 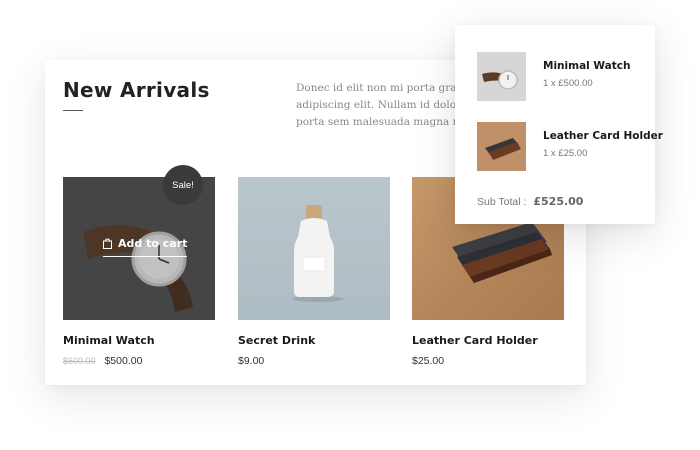 I want to click on add-to-cart-button: Add to cart, so click(x=145, y=247).